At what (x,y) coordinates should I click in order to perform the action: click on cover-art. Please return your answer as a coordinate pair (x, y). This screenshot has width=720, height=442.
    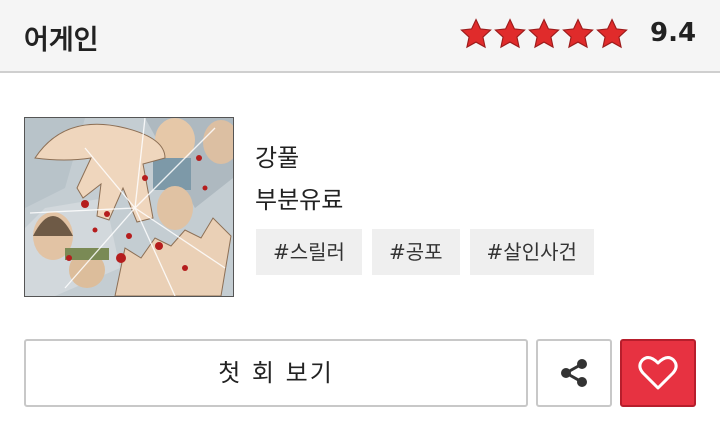
    Looking at the image, I should click on (129, 207).